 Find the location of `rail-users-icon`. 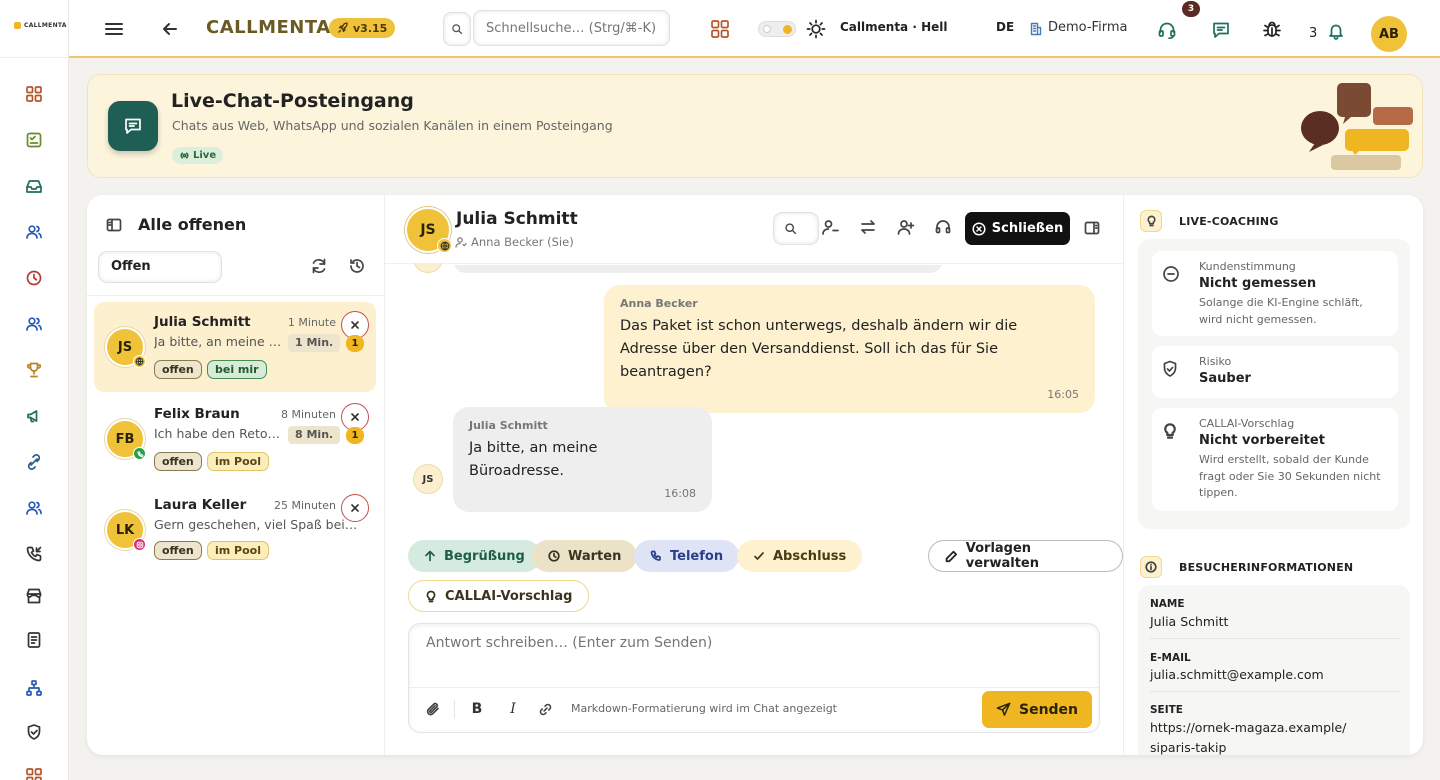

rail-users-icon is located at coordinates (34, 508).